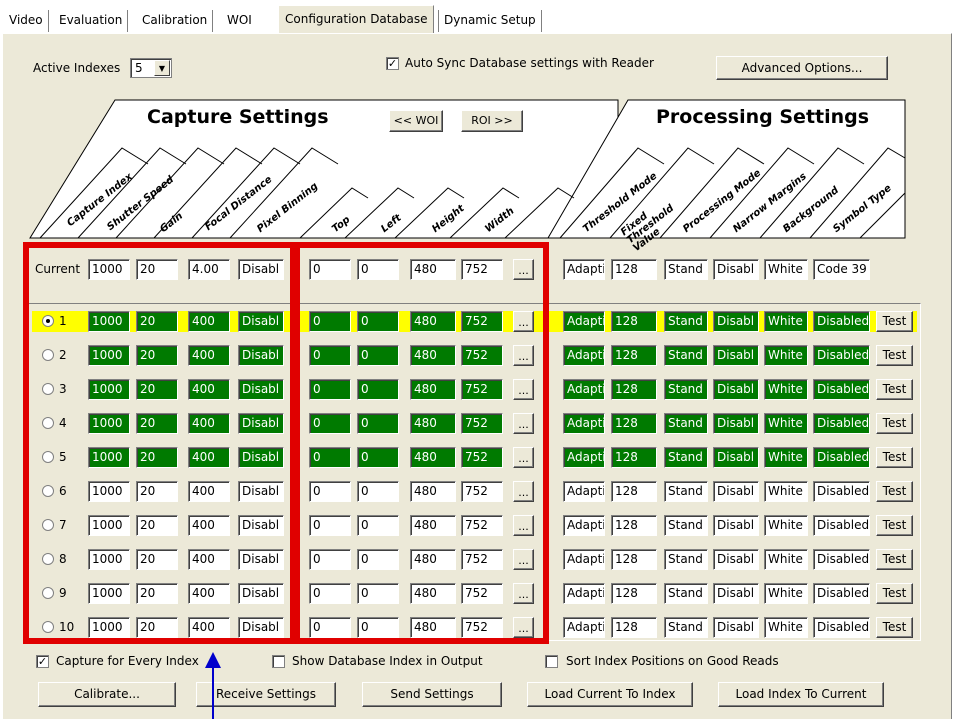  Describe the element at coordinates (686, 269) in the screenshot. I see `current-processing-mode: Stand` at that location.